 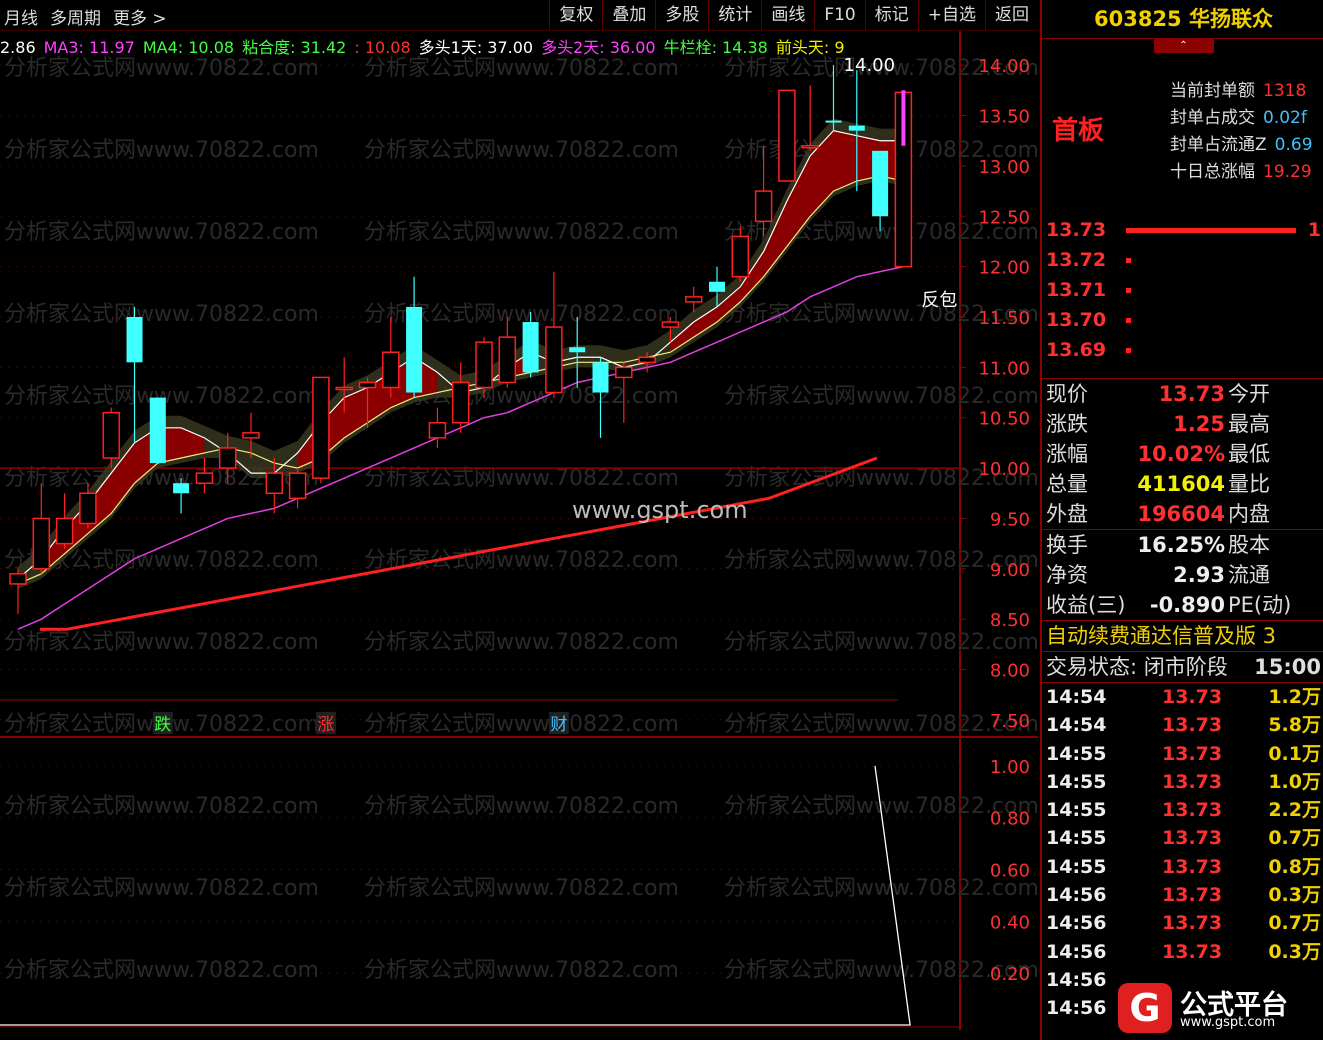 What do you see at coordinates (1182, 424) in the screenshot?
I see `quote-row: 涨跌 1.25 最高` at bounding box center [1182, 424].